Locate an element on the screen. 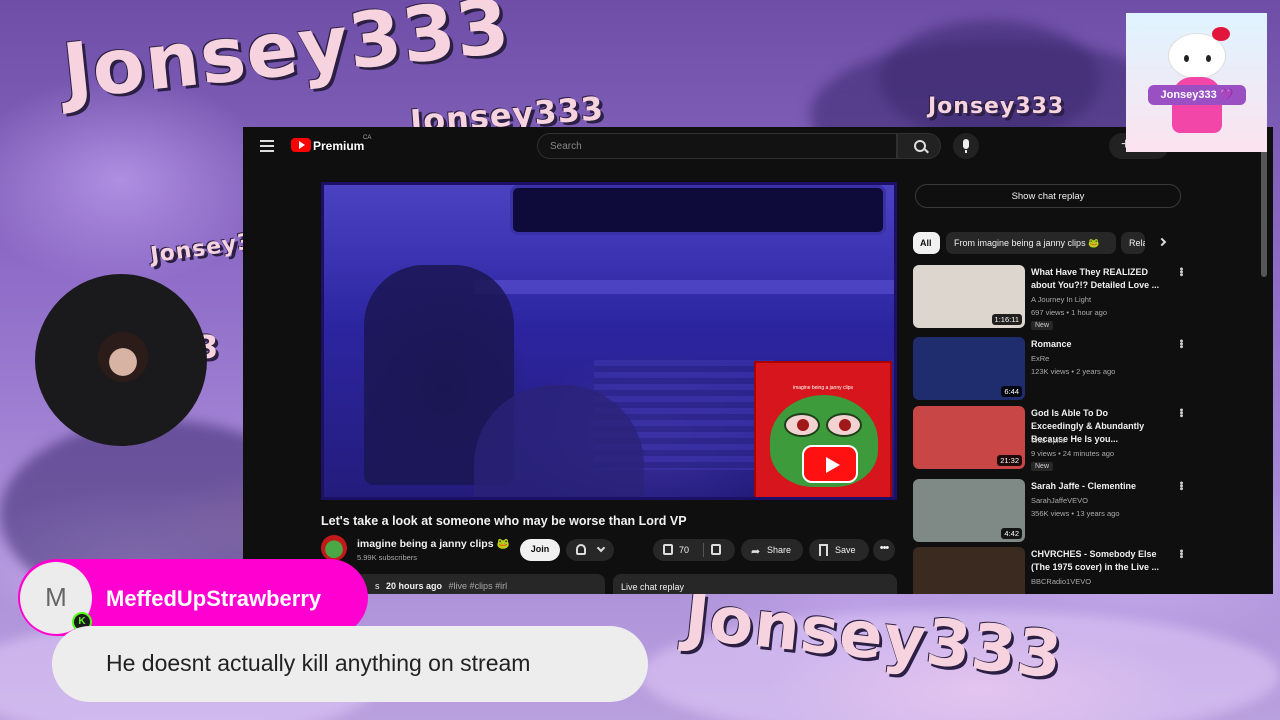  chip-related: Rela is located at coordinates (1133, 243).